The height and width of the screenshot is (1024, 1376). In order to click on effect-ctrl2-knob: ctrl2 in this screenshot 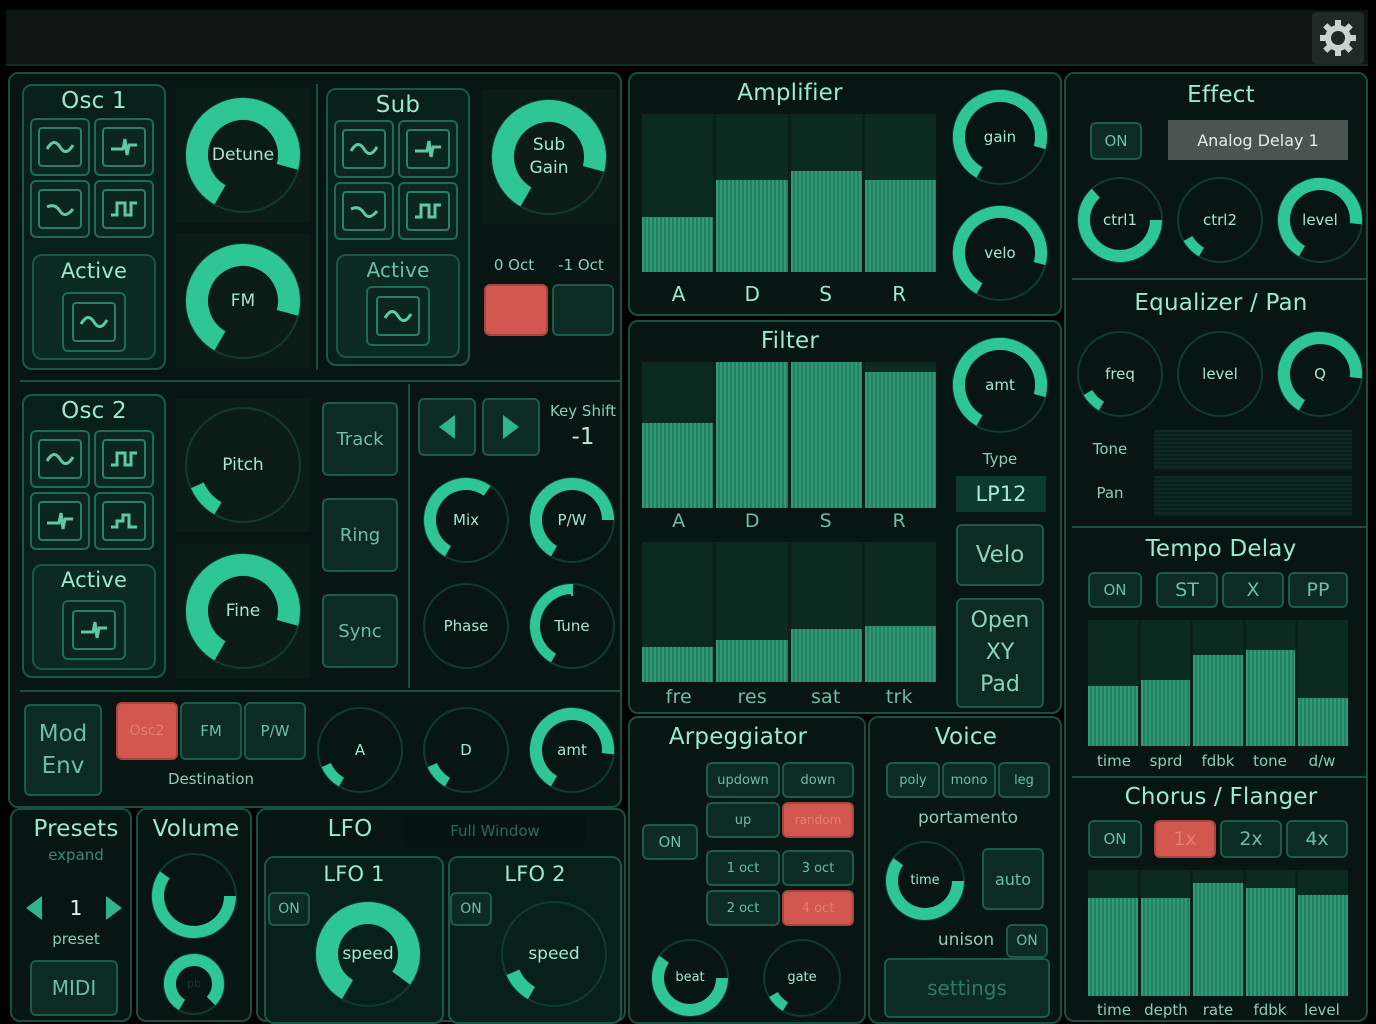, I will do `click(1220, 220)`.